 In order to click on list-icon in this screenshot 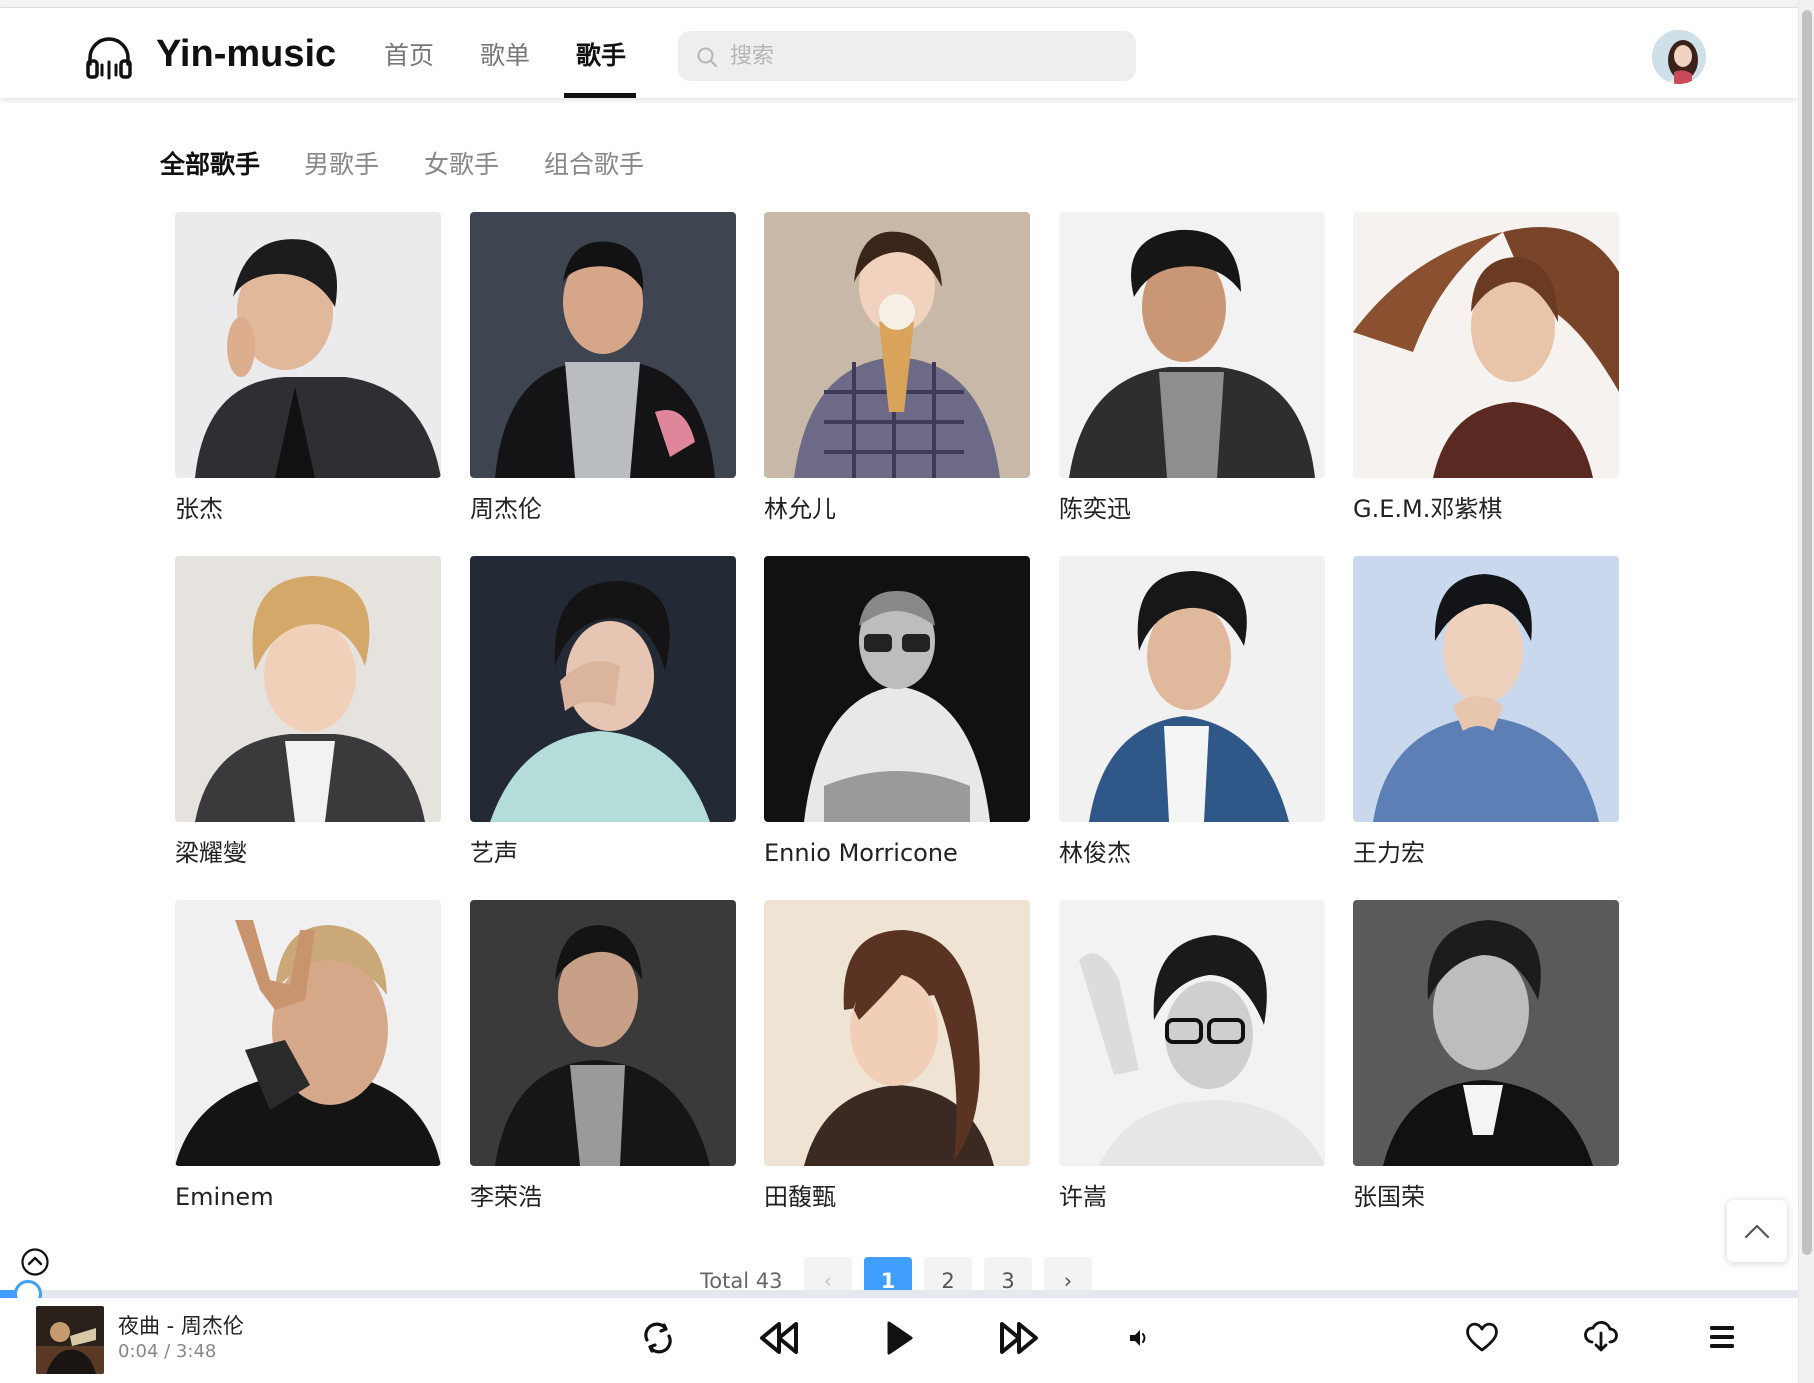, I will do `click(1722, 1337)`.